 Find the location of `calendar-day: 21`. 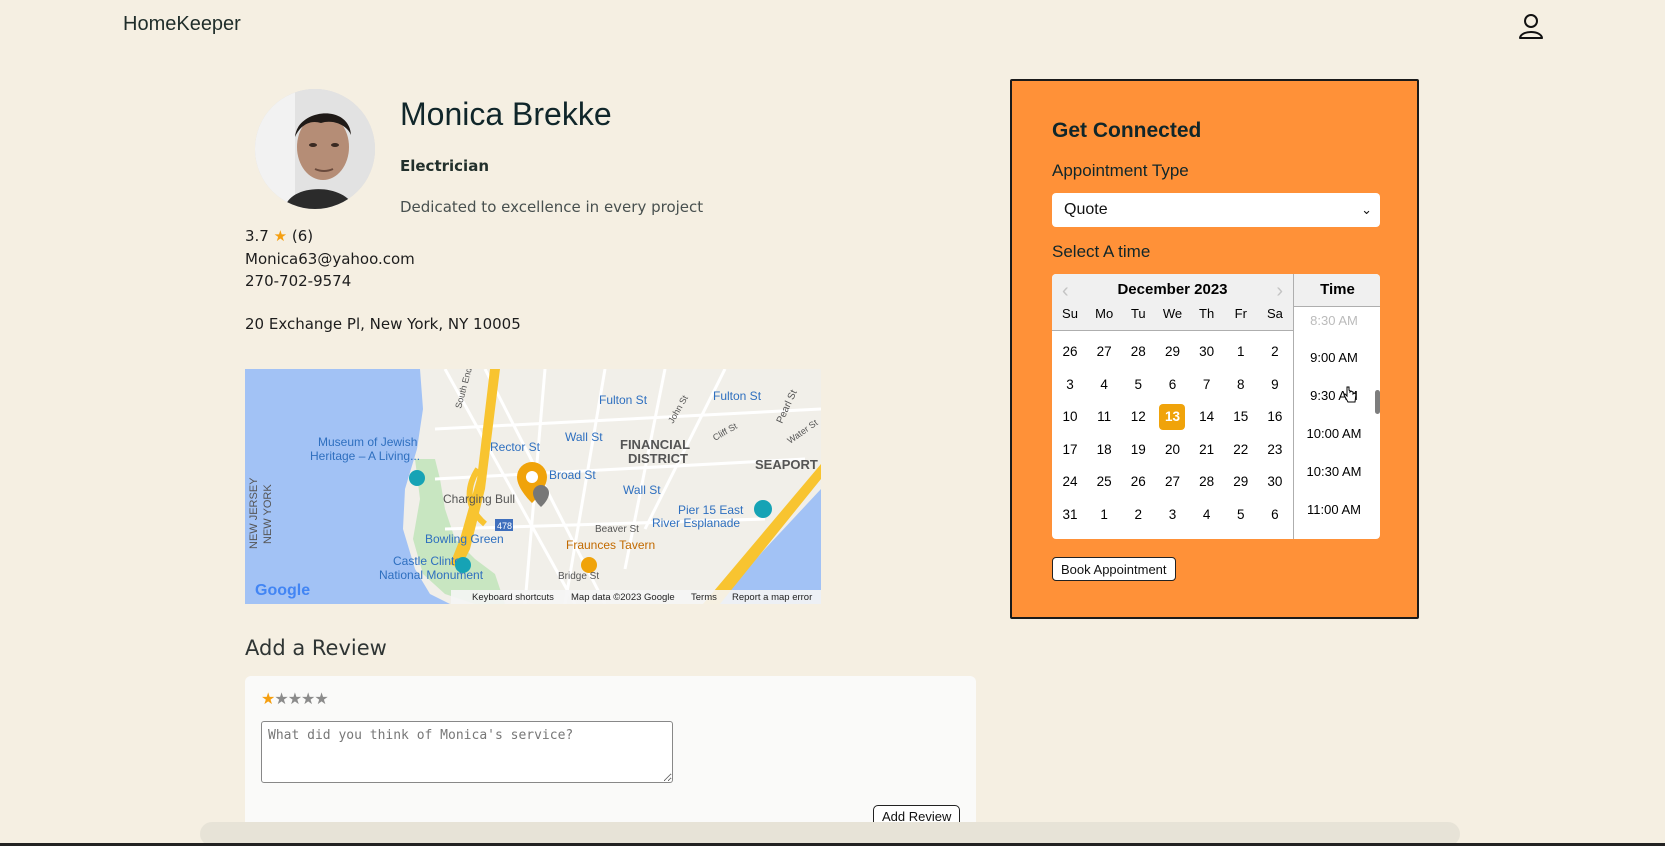

calendar-day: 21 is located at coordinates (1207, 450).